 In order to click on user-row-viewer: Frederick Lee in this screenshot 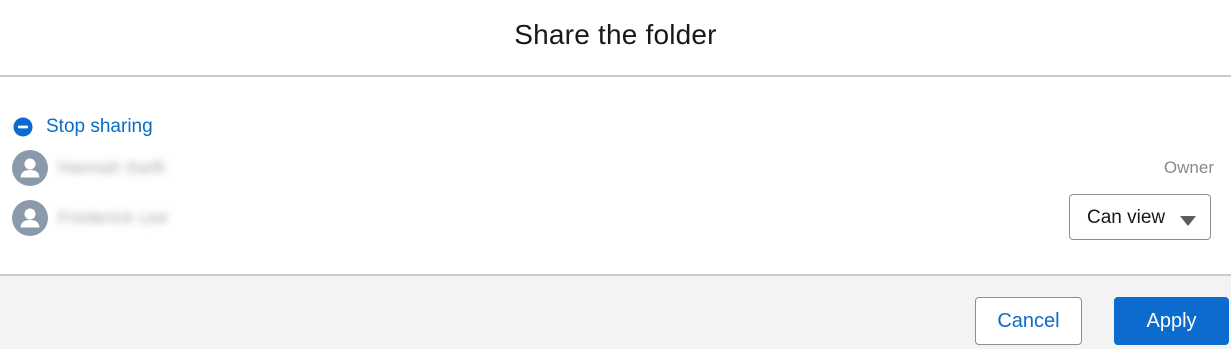, I will do `click(614, 219)`.